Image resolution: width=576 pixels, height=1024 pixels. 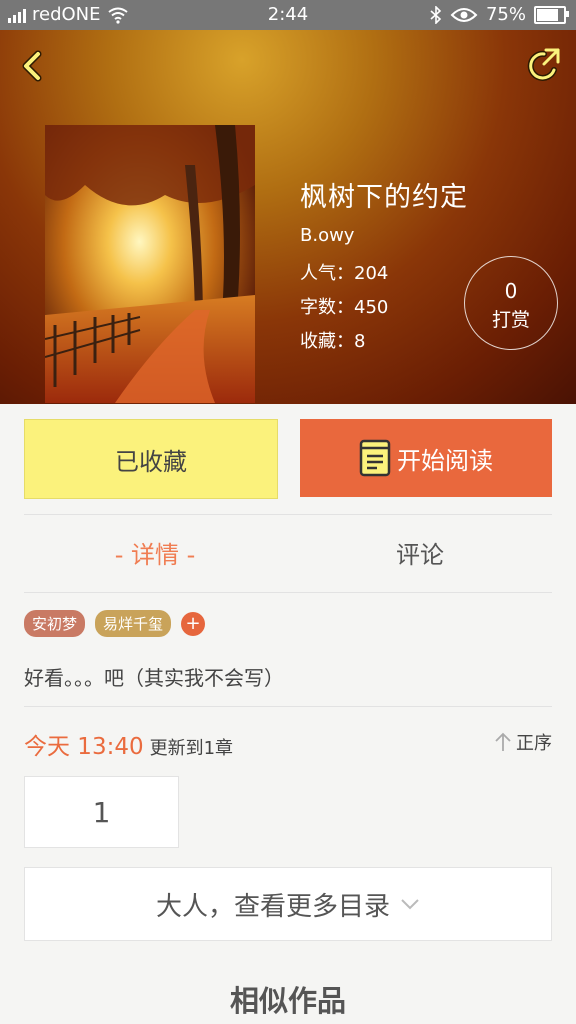 I want to click on tag-item: 易烊千玺, so click(x=133, y=623).